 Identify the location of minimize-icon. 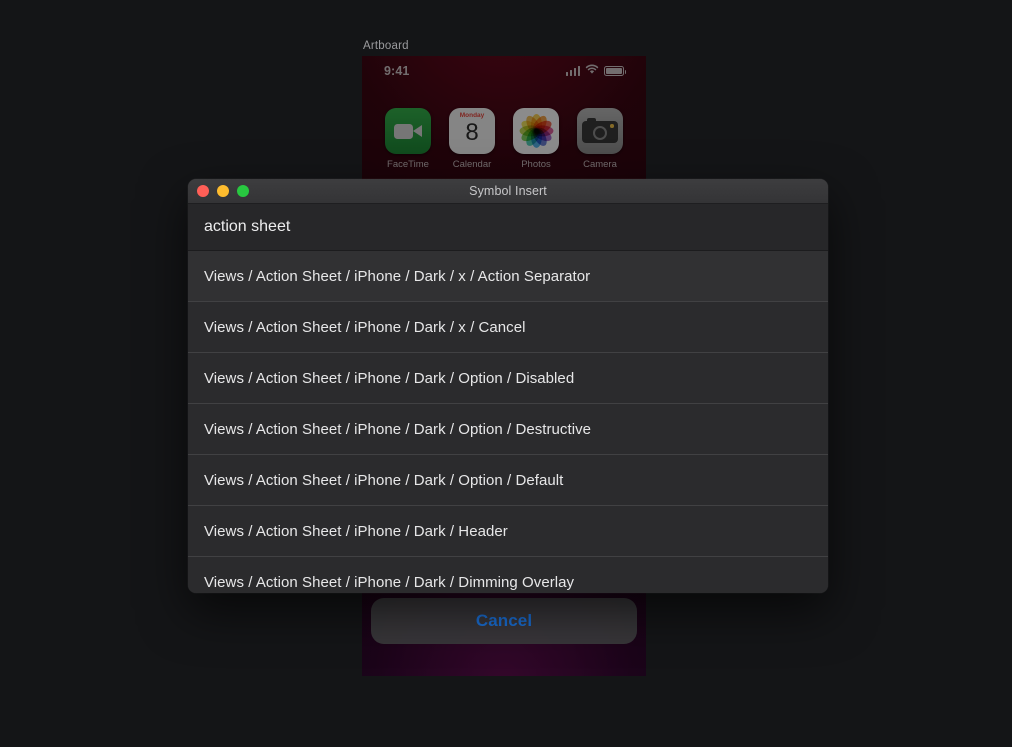
(223, 191).